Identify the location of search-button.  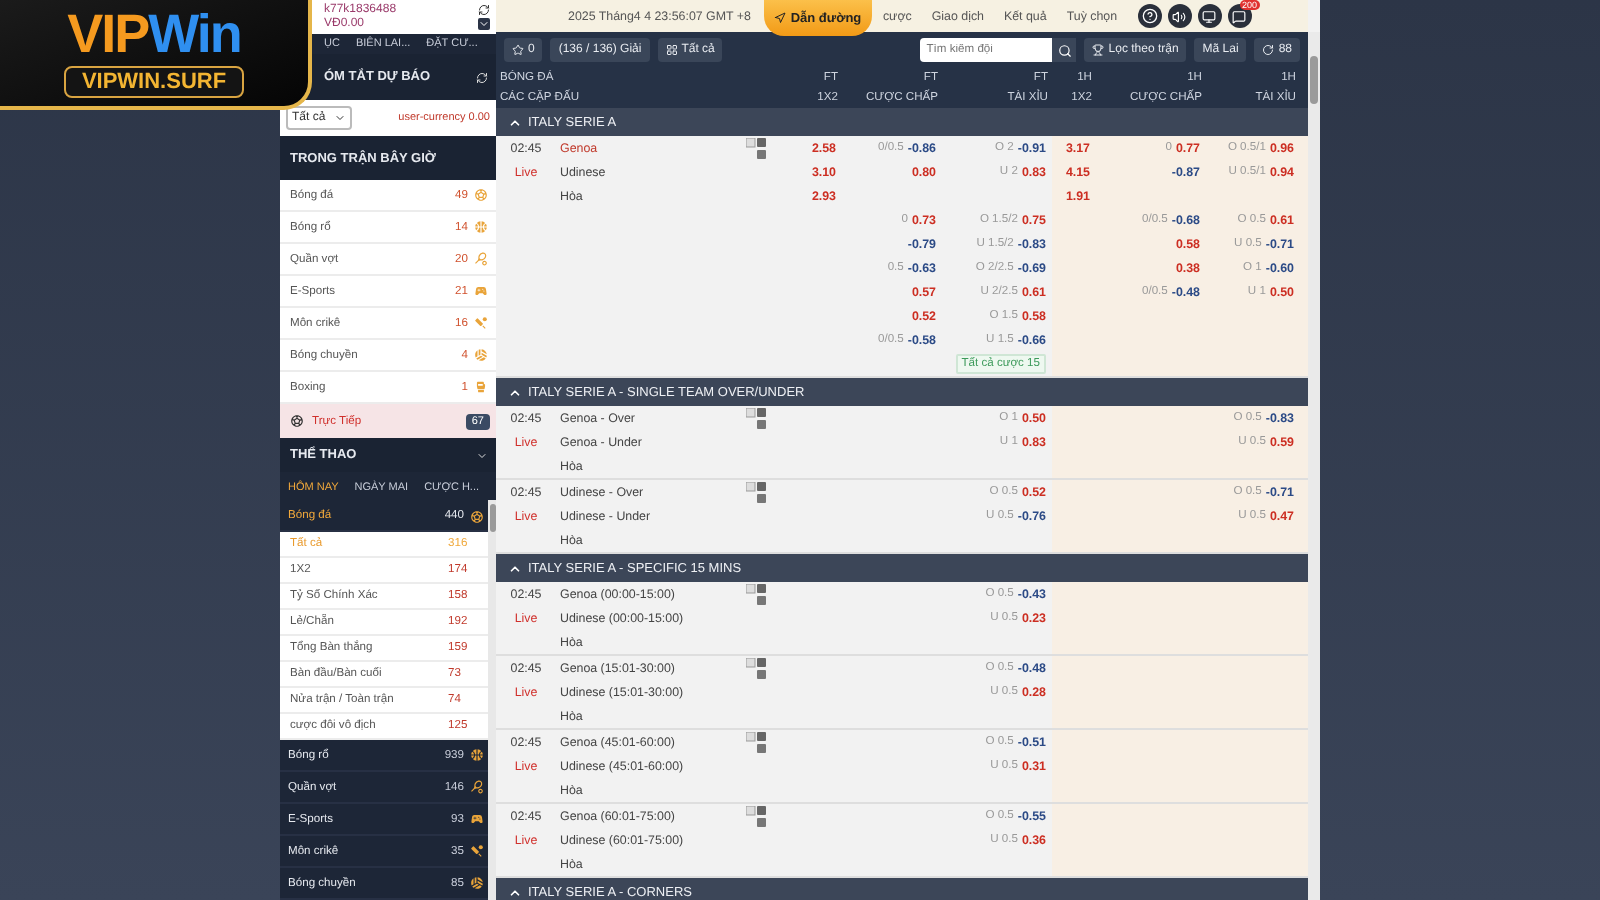
(1064, 50).